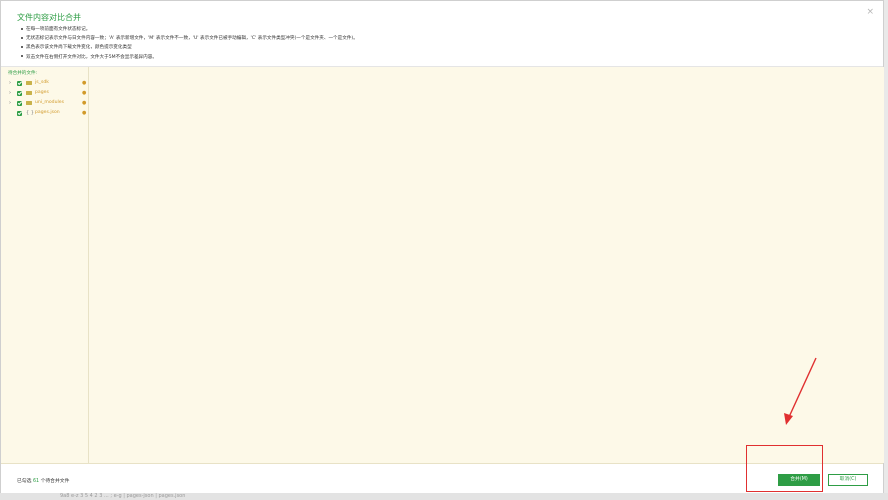 The height and width of the screenshot is (500, 888). I want to click on json-file-icon: { }, so click(30, 113).